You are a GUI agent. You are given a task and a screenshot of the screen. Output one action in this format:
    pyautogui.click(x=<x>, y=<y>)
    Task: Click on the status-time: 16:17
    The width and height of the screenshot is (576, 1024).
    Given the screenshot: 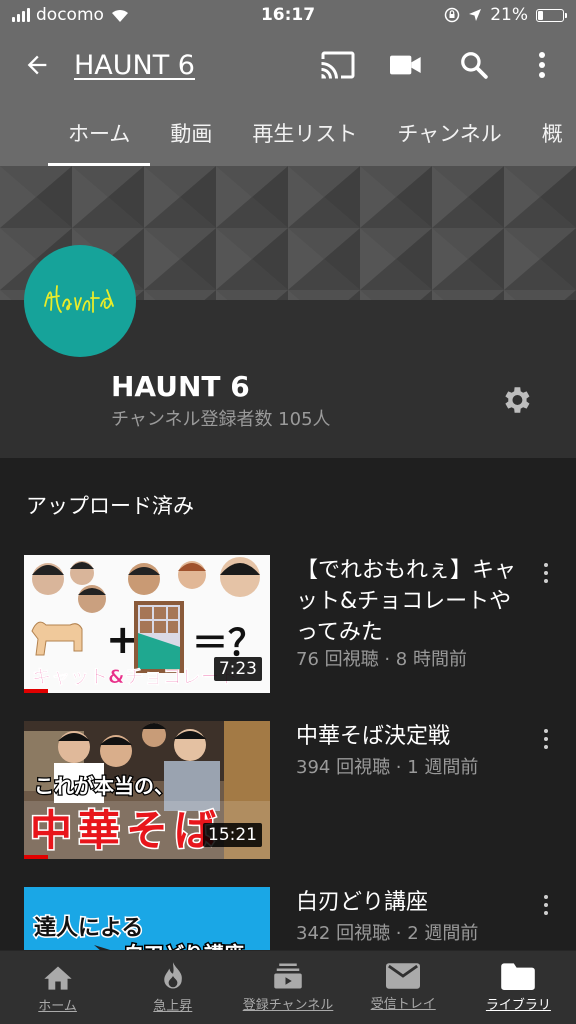 What is the action you would take?
    pyautogui.click(x=288, y=15)
    